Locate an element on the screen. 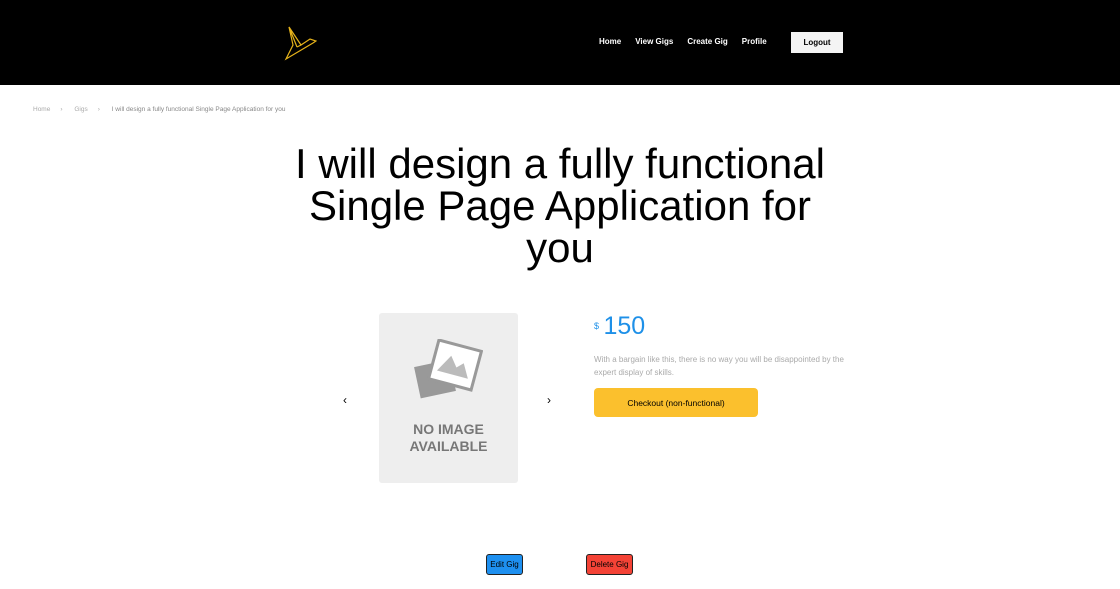 The image size is (1120, 589). price: $ 150 is located at coordinates (619, 326).